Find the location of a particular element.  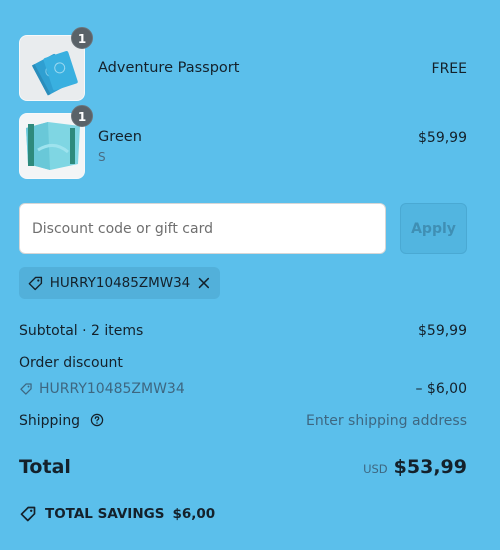

total-savings: TOTAL SAVINGS $6,00 is located at coordinates (117, 514).